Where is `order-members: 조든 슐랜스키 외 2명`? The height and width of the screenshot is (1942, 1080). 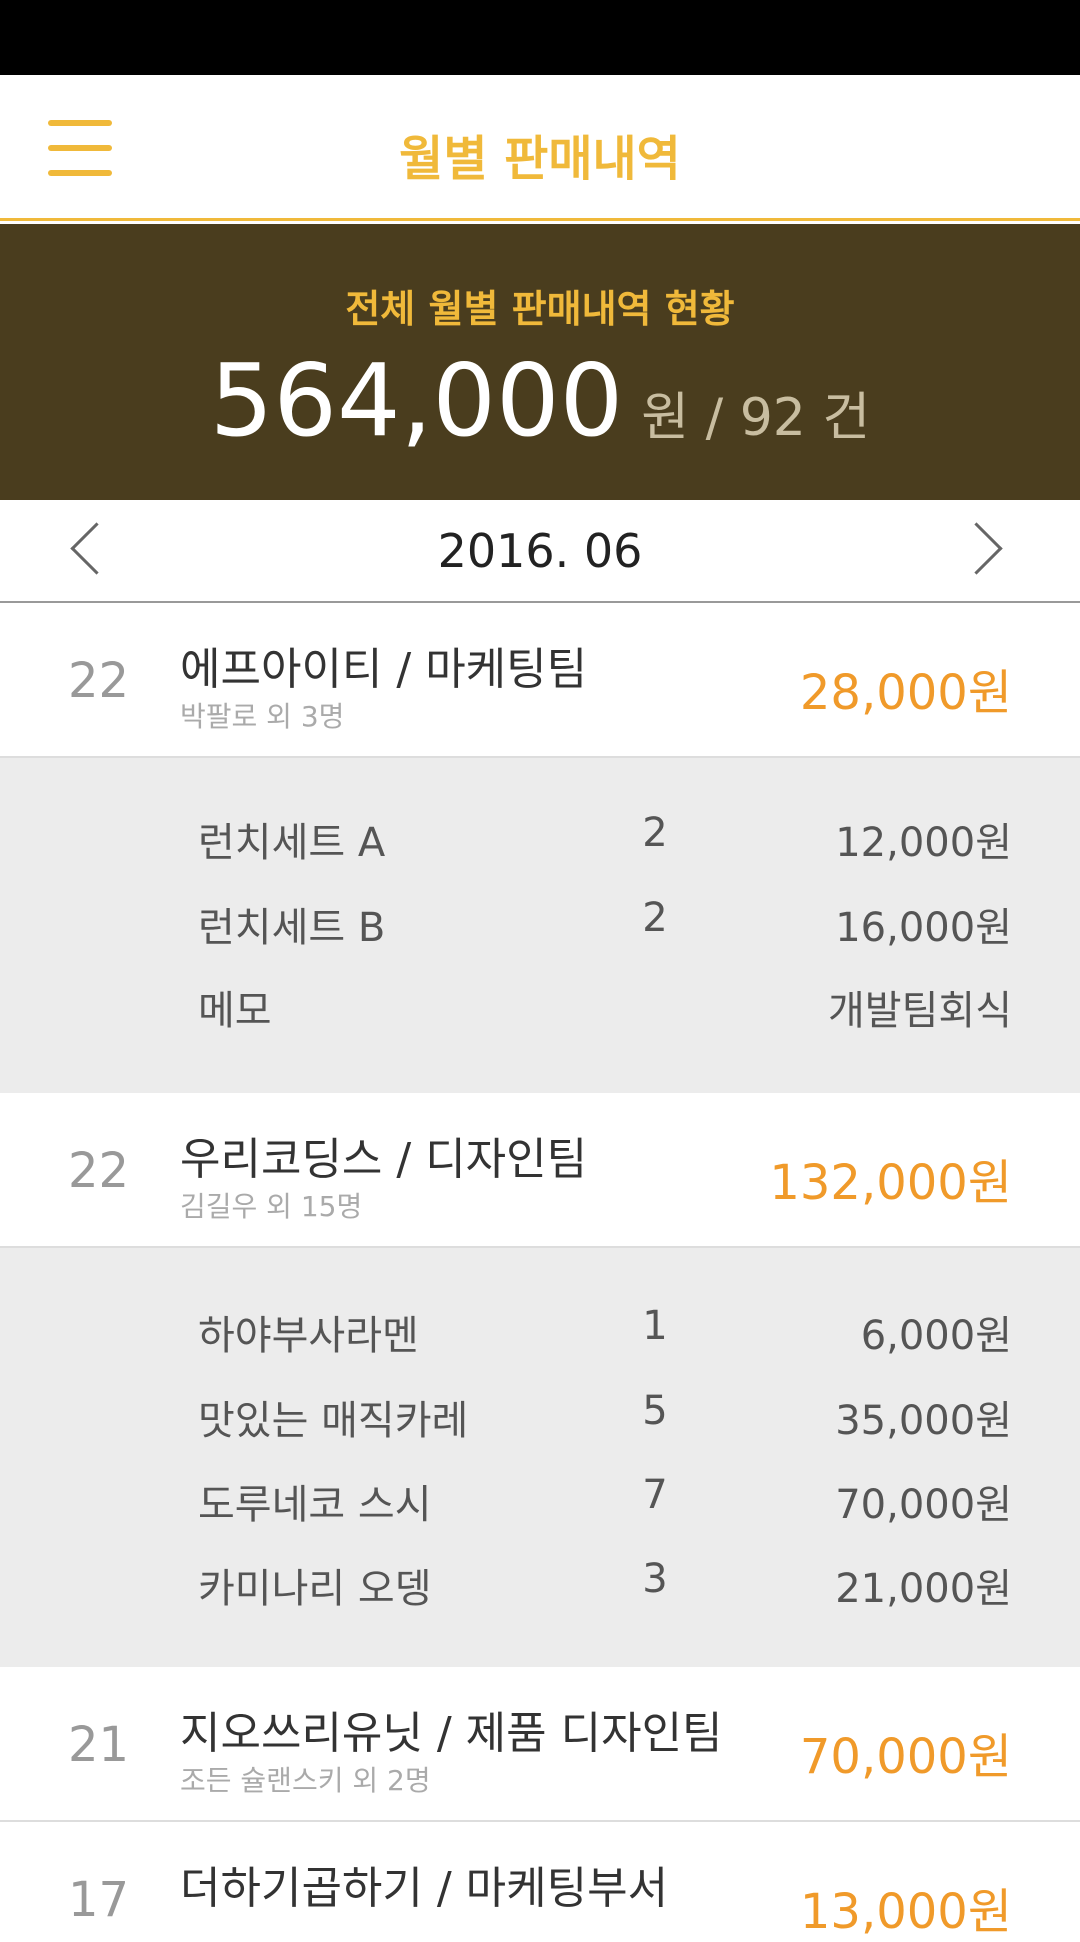
order-members: 조든 슐랜스키 외 2명 is located at coordinates (305, 1780).